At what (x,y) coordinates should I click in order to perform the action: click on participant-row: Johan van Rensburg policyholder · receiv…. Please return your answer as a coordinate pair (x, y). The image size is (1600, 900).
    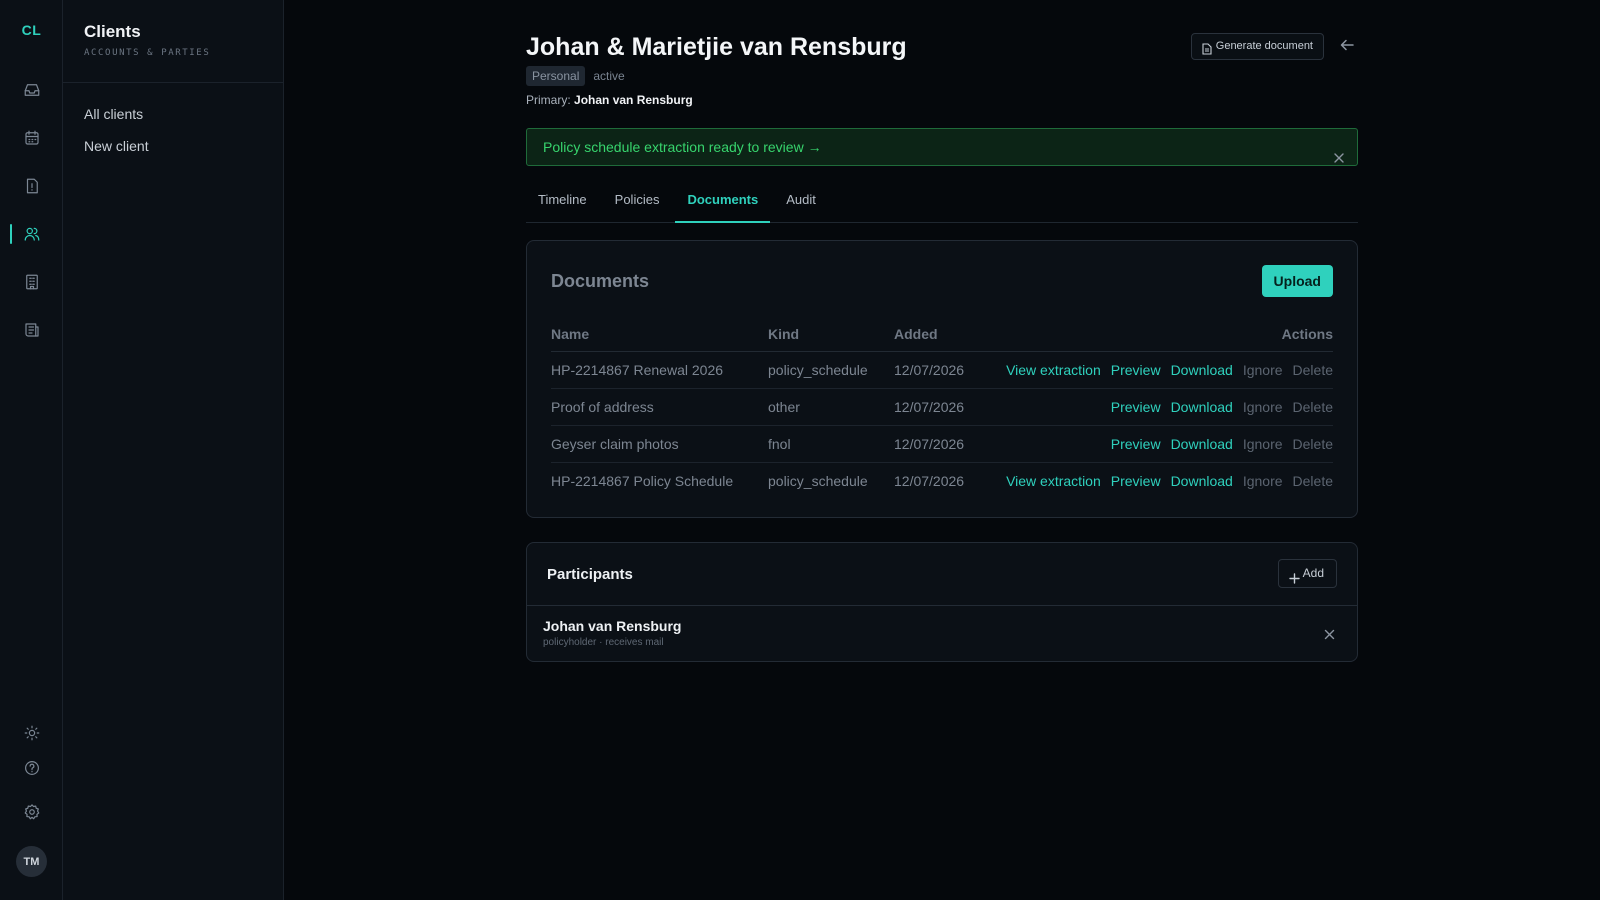
    Looking at the image, I should click on (942, 633).